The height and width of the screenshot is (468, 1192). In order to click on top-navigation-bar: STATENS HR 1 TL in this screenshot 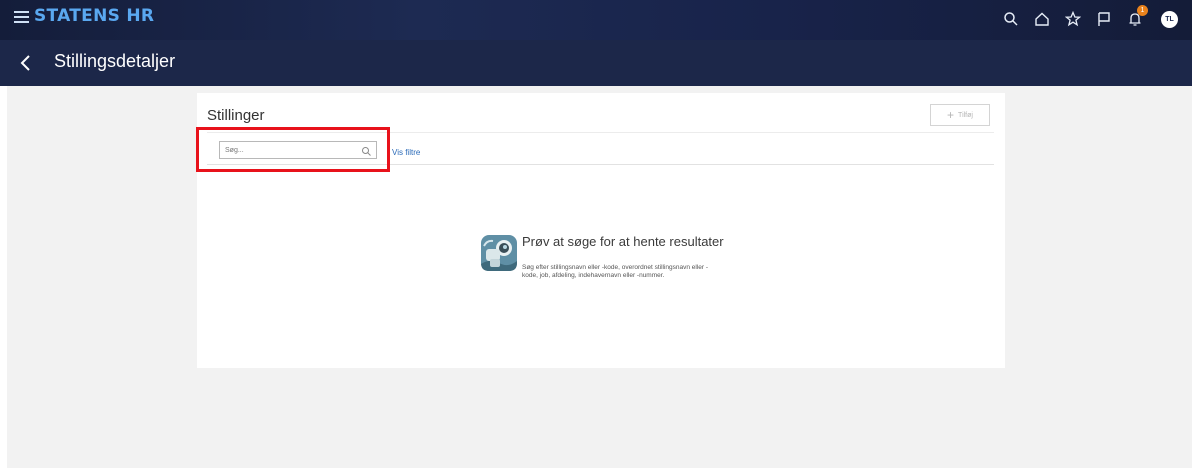, I will do `click(596, 20)`.